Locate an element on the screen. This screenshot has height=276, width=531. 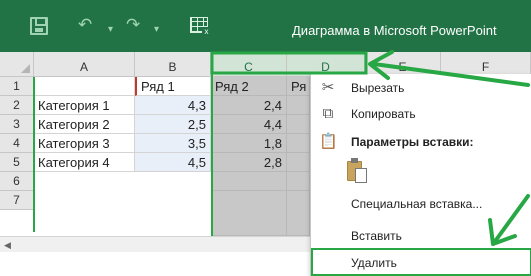
scissors-icon: ✂ is located at coordinates (328, 87).